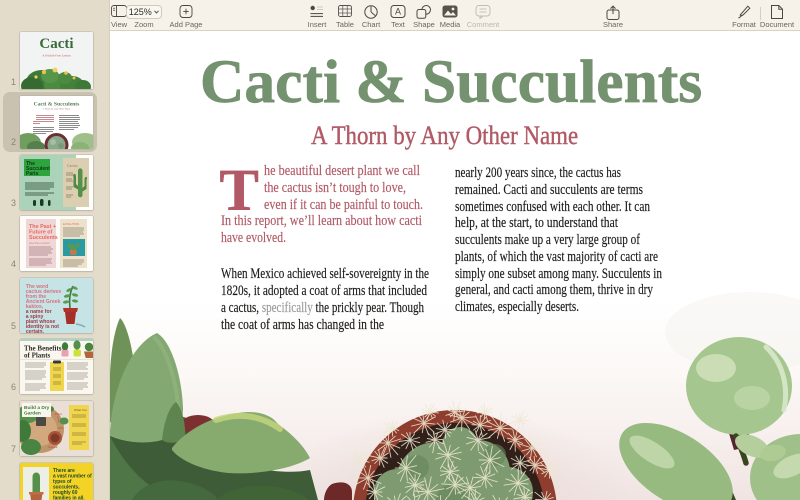  I want to click on svg-text: Cactus, so click(72, 165).